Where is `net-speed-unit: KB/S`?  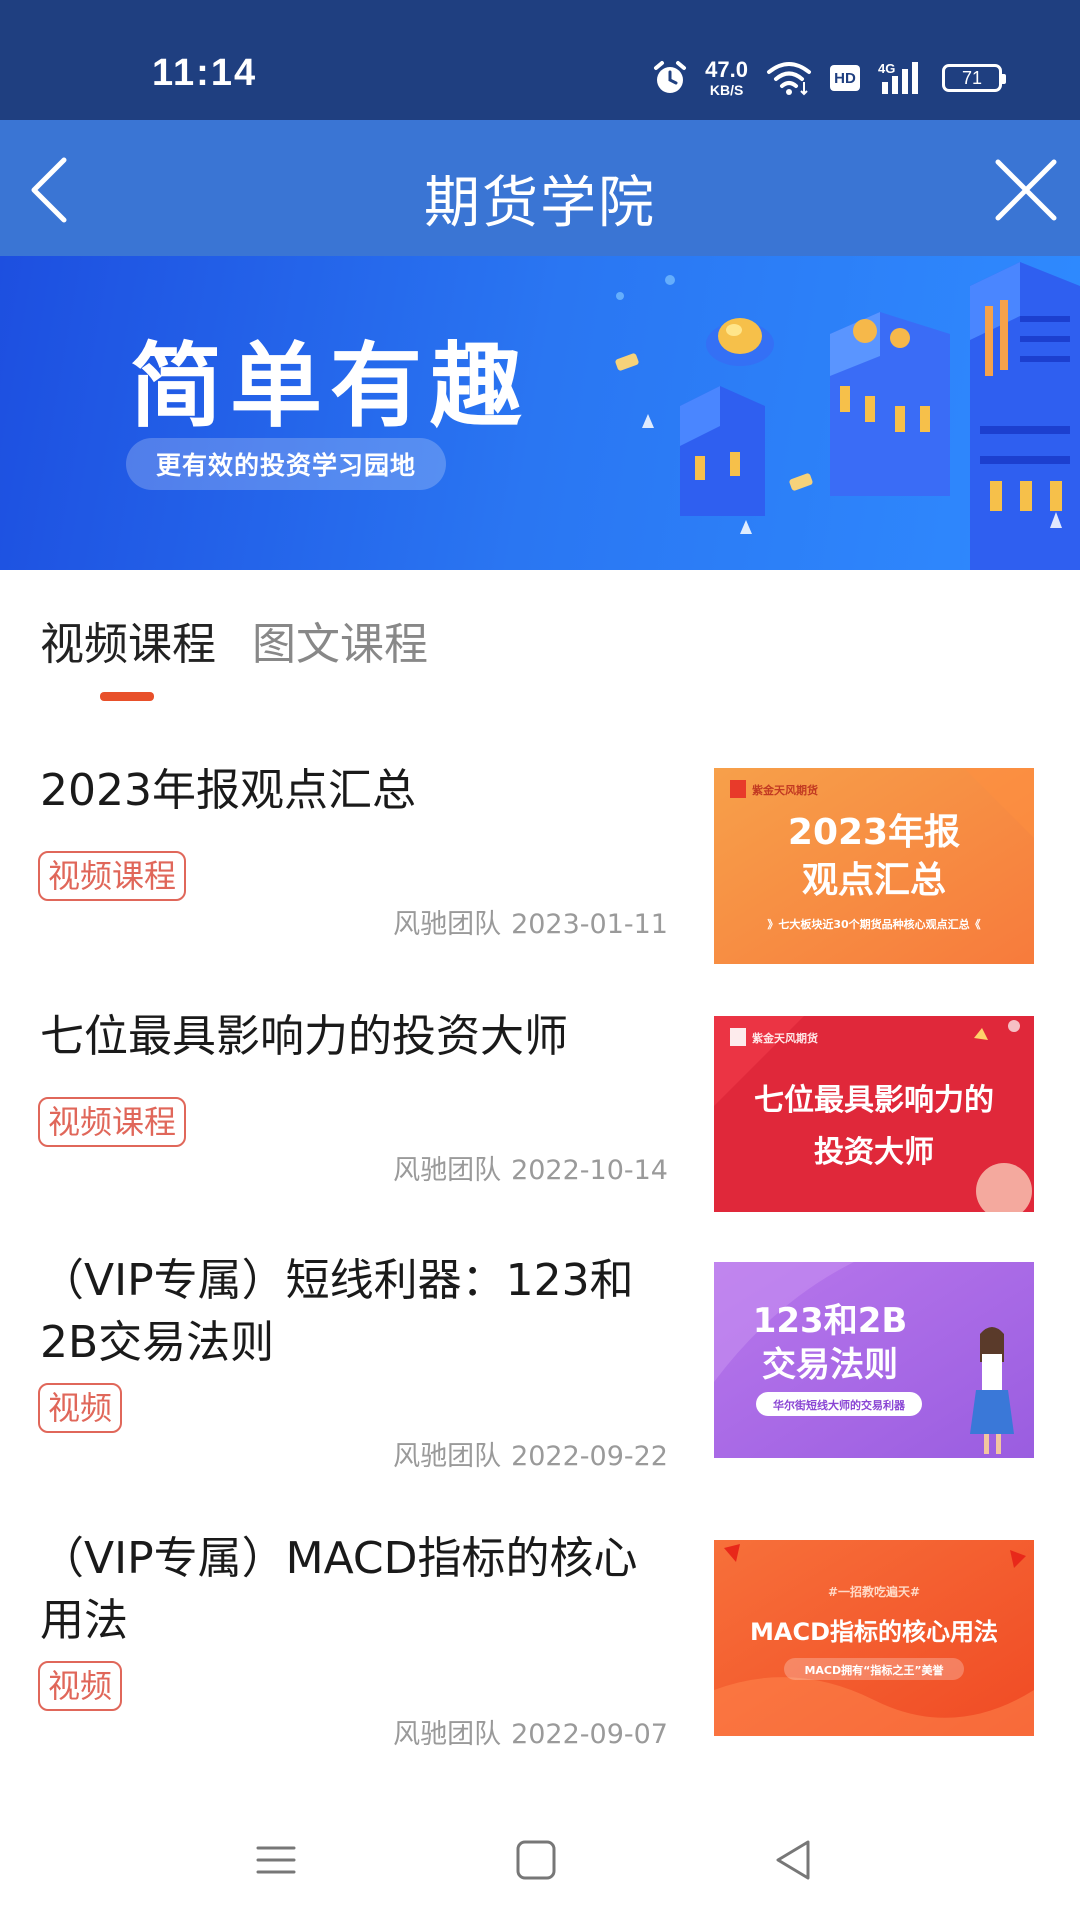
net-speed-unit: KB/S is located at coordinates (726, 90).